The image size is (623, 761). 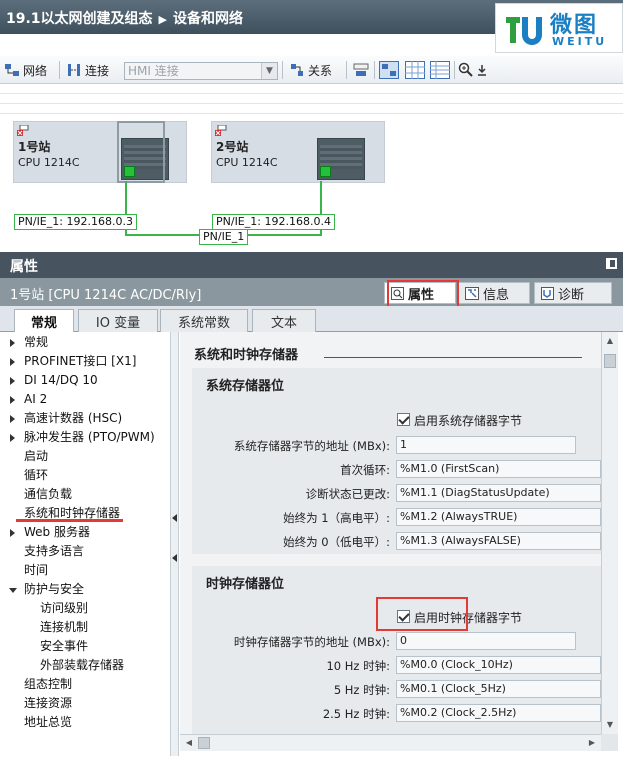 I want to click on scrollbar-corner, so click(x=609, y=742).